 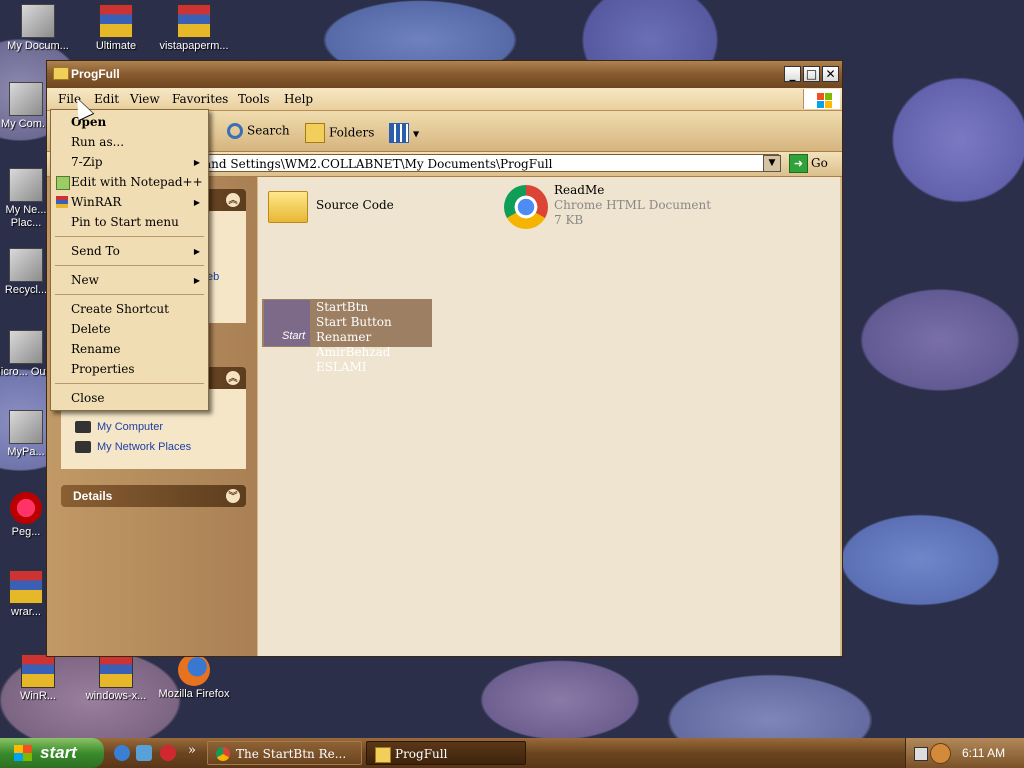 I want to click on title-bar: ProgFull _ □ ✕, so click(x=444, y=74).